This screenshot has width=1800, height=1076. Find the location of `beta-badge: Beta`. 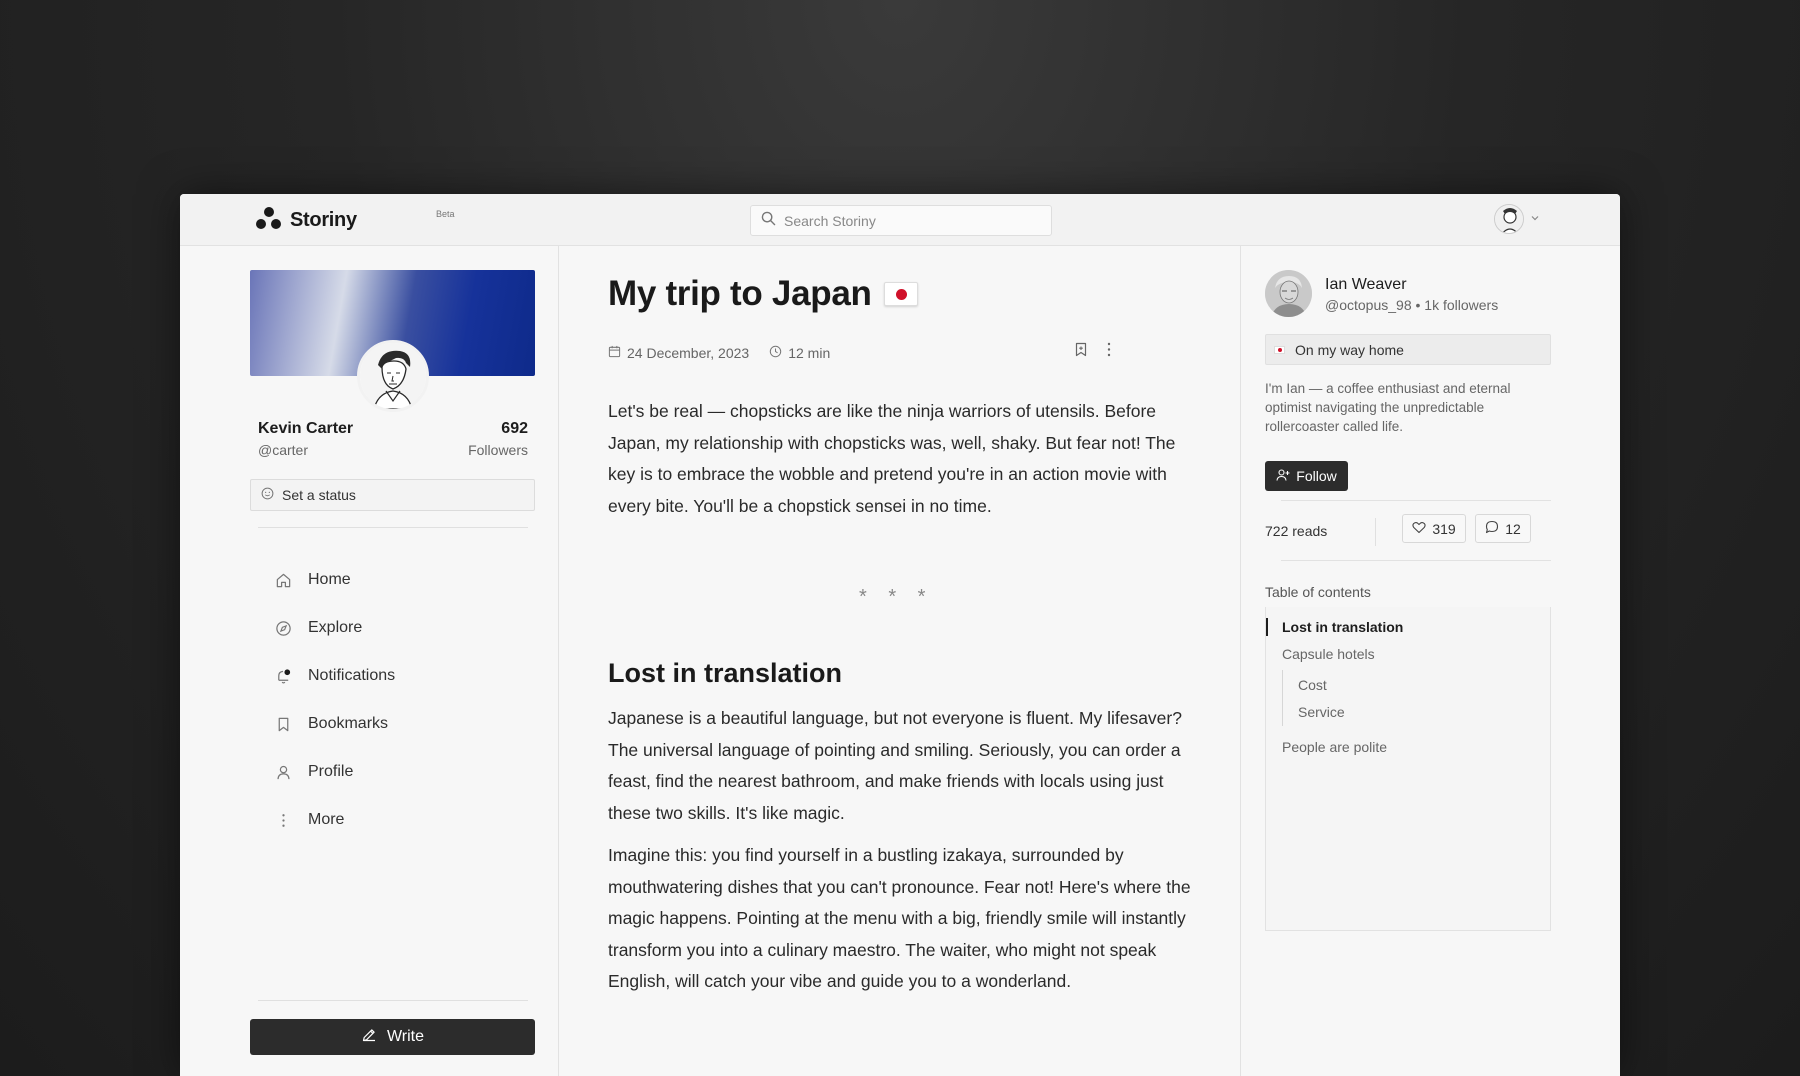

beta-badge: Beta is located at coordinates (445, 214).